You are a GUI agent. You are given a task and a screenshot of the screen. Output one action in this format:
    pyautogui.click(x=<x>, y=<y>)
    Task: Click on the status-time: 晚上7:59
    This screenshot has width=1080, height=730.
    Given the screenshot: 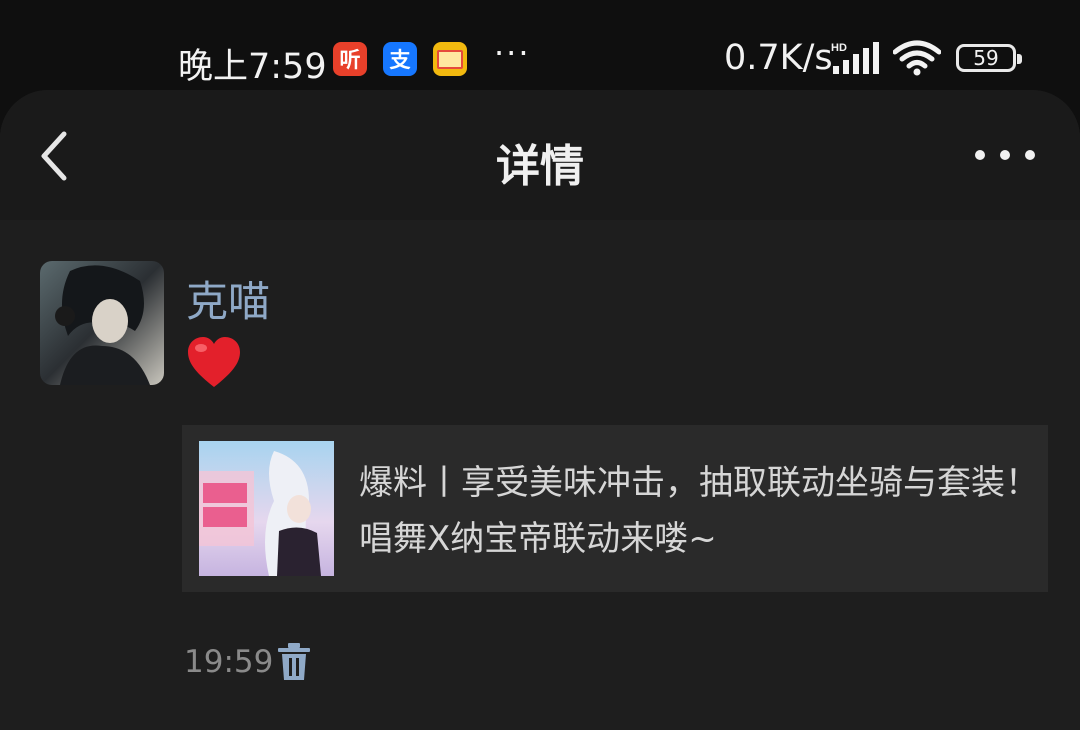 What is the action you would take?
    pyautogui.click(x=252, y=67)
    